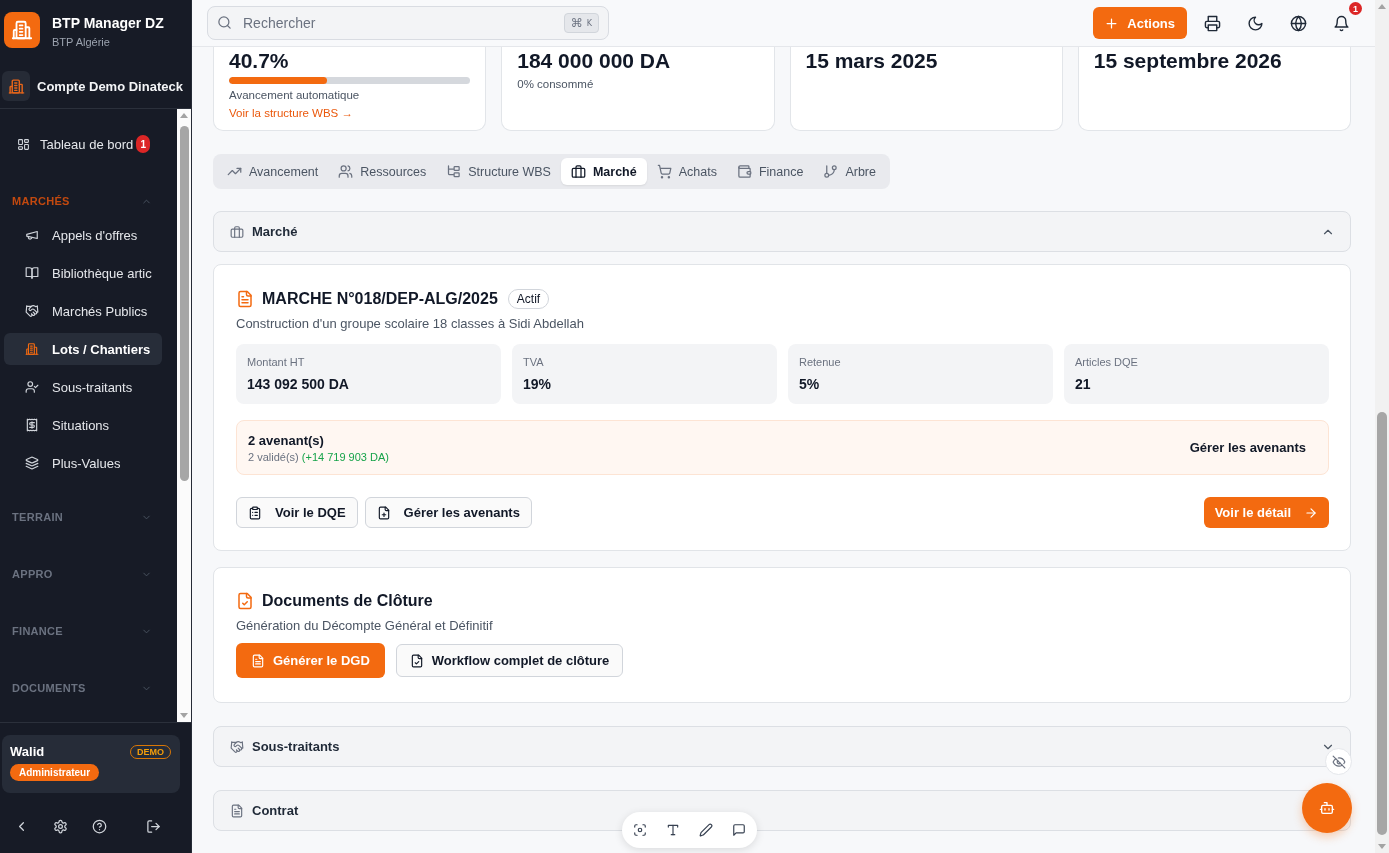  What do you see at coordinates (849, 171) in the screenshot?
I see `tab: Arbre` at bounding box center [849, 171].